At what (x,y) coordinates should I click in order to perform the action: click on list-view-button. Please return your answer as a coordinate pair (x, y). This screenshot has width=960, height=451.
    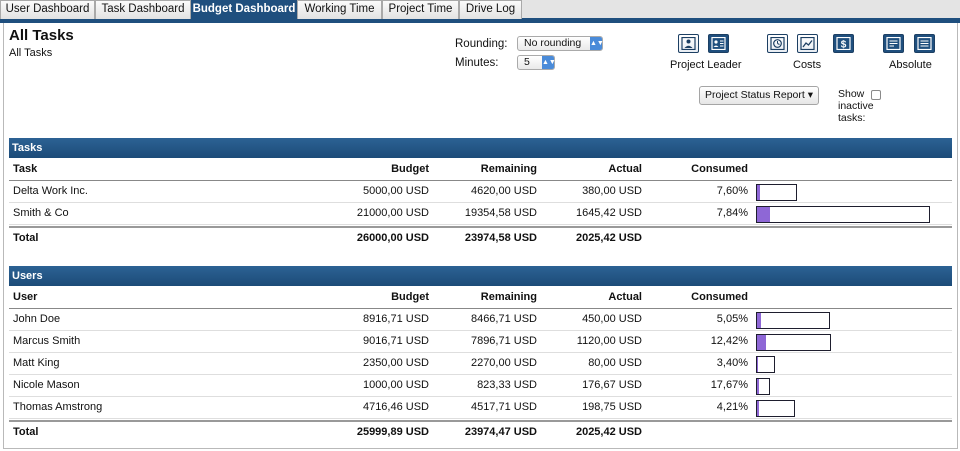
    Looking at the image, I should click on (924, 43).